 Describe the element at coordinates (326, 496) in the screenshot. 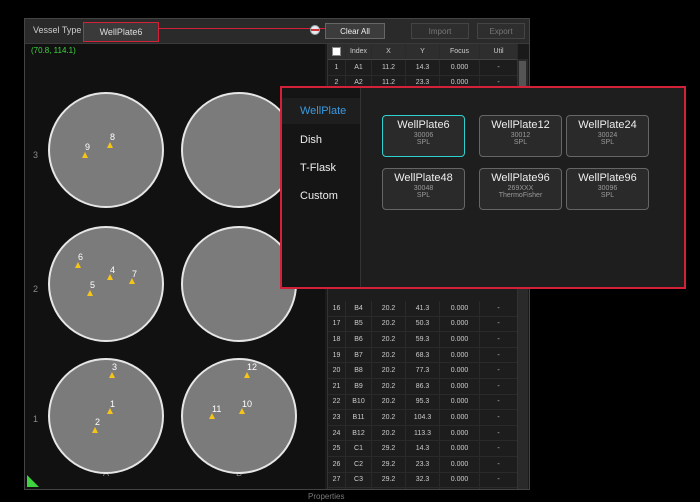

I see `properties-label: Properties` at that location.